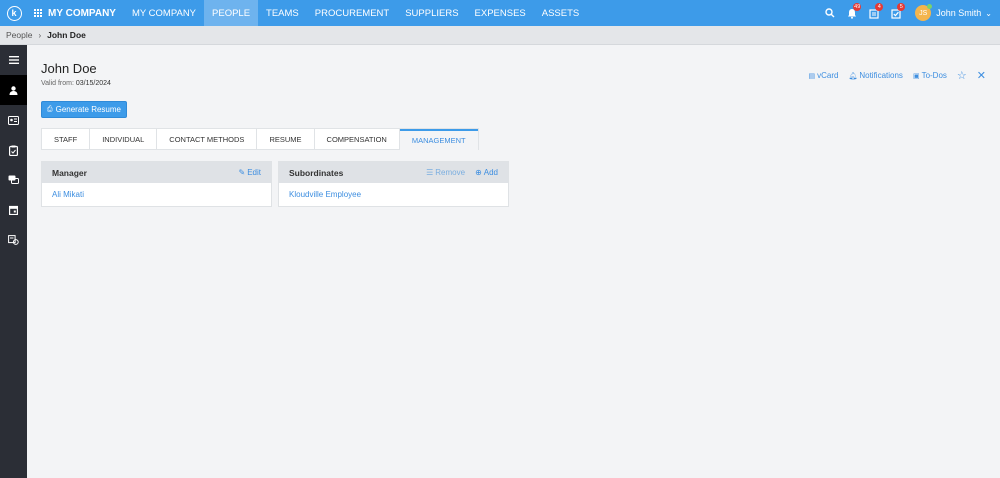 The image size is (1000, 478). What do you see at coordinates (13, 261) in the screenshot?
I see `left-sidebar` at bounding box center [13, 261].